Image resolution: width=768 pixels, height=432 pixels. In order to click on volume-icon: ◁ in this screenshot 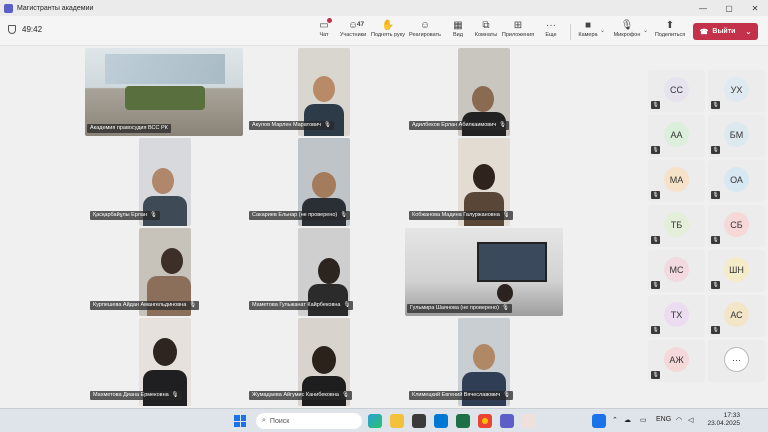, I will do `click(690, 420)`.